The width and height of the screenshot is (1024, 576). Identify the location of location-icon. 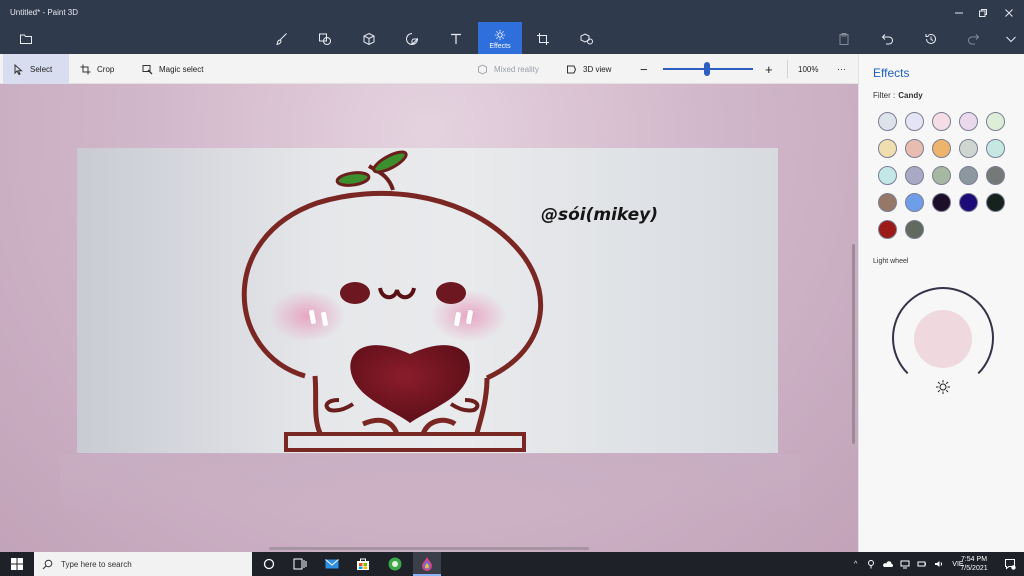
(871, 564).